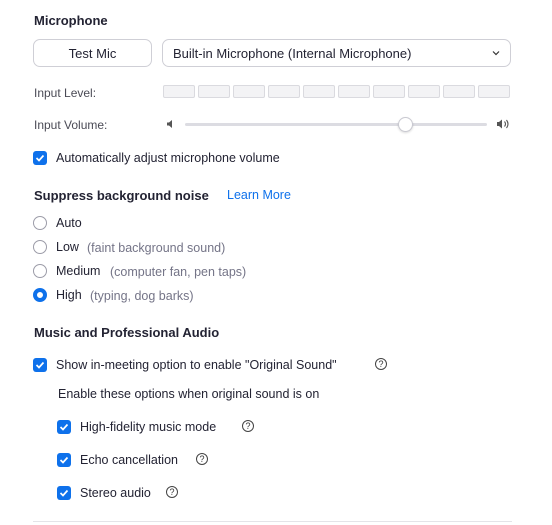 The image size is (552, 525). Describe the element at coordinates (272, 521) in the screenshot. I see `section-divider` at that location.